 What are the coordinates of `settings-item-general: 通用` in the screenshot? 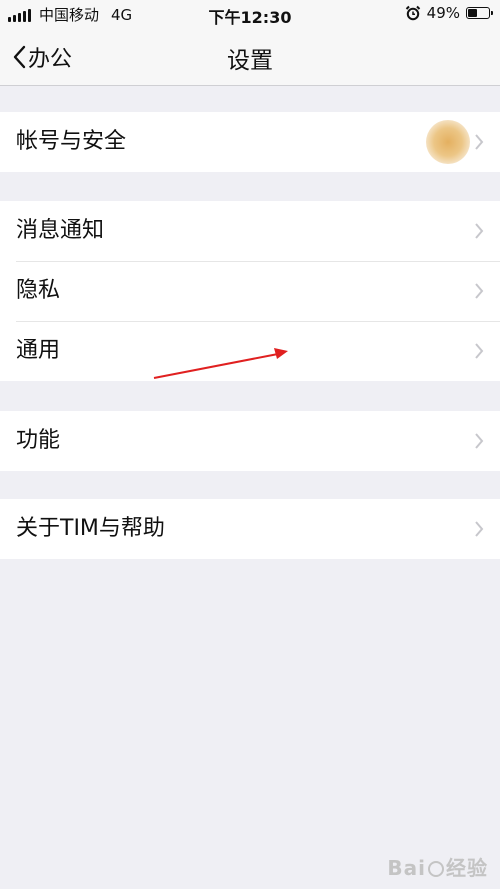 It's located at (250, 351).